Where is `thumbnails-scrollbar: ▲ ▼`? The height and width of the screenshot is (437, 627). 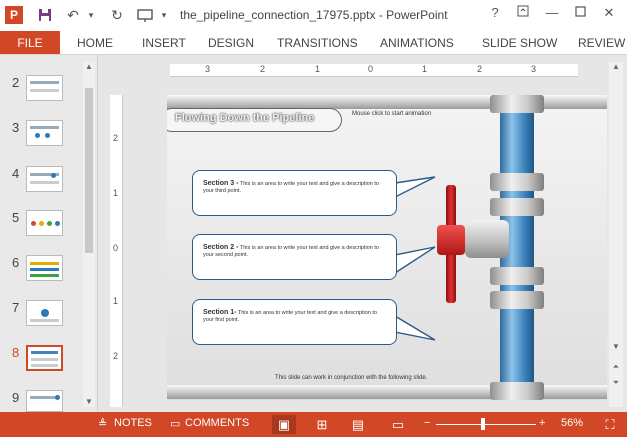 thumbnails-scrollbar: ▲ ▼ is located at coordinates (89, 234).